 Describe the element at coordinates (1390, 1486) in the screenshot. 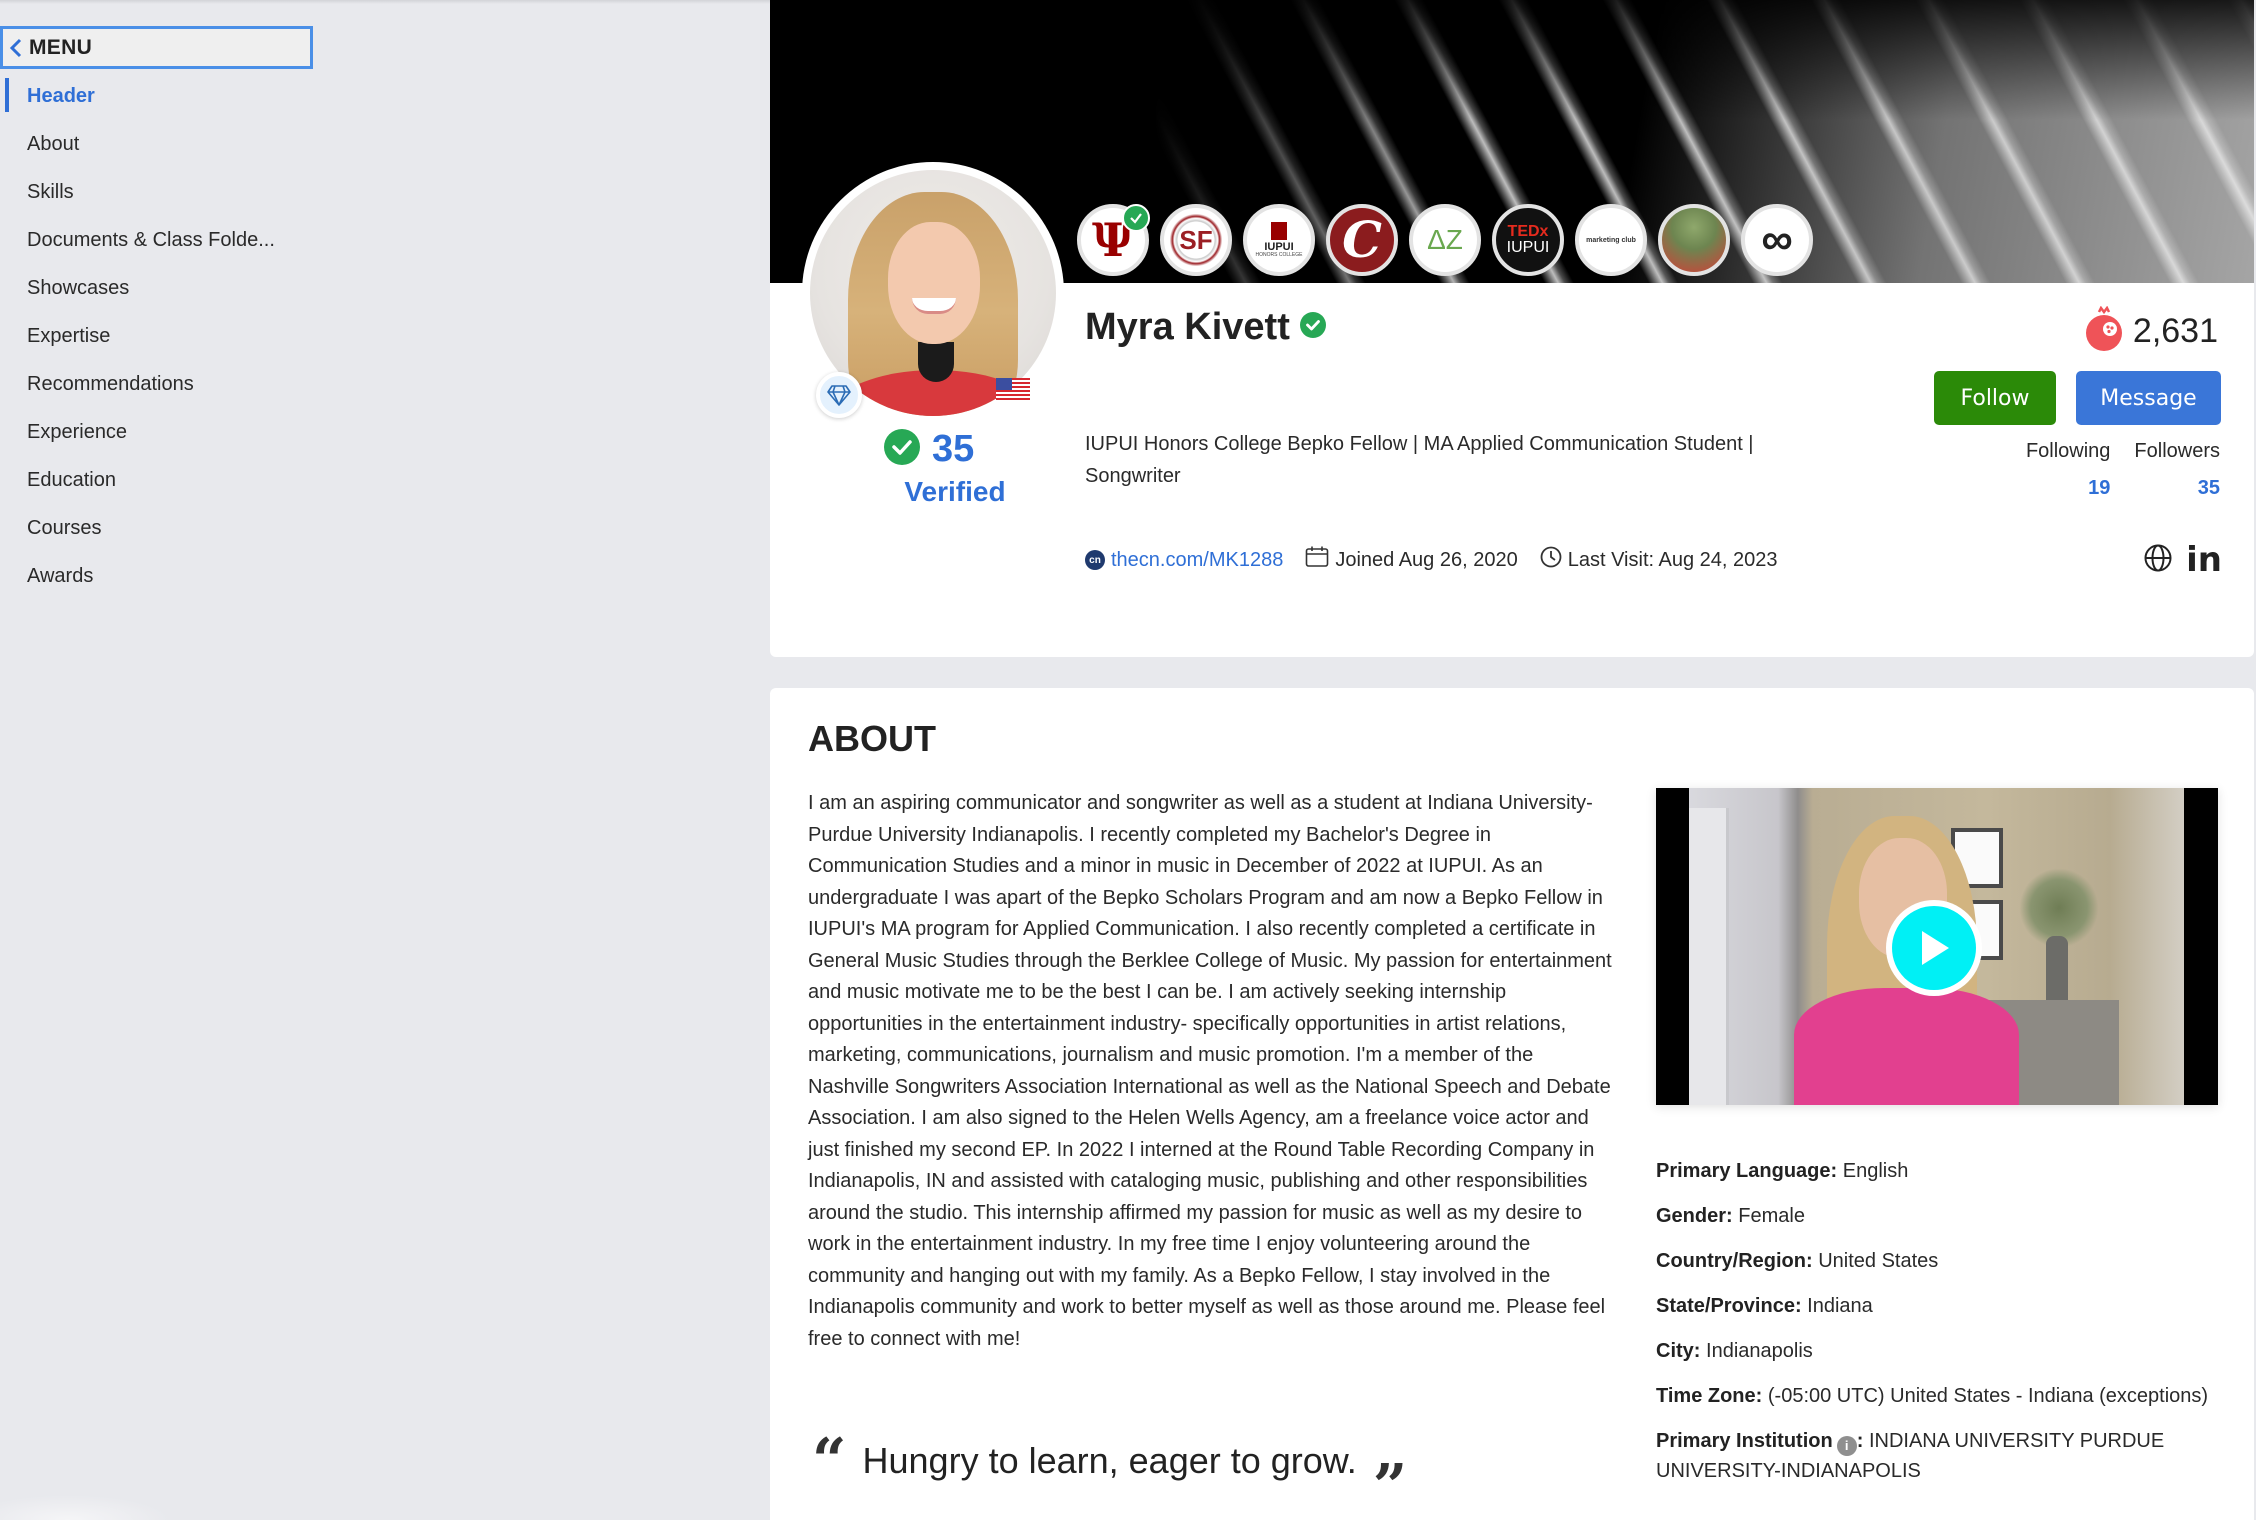

I see `quote-close-icon: ”` at that location.